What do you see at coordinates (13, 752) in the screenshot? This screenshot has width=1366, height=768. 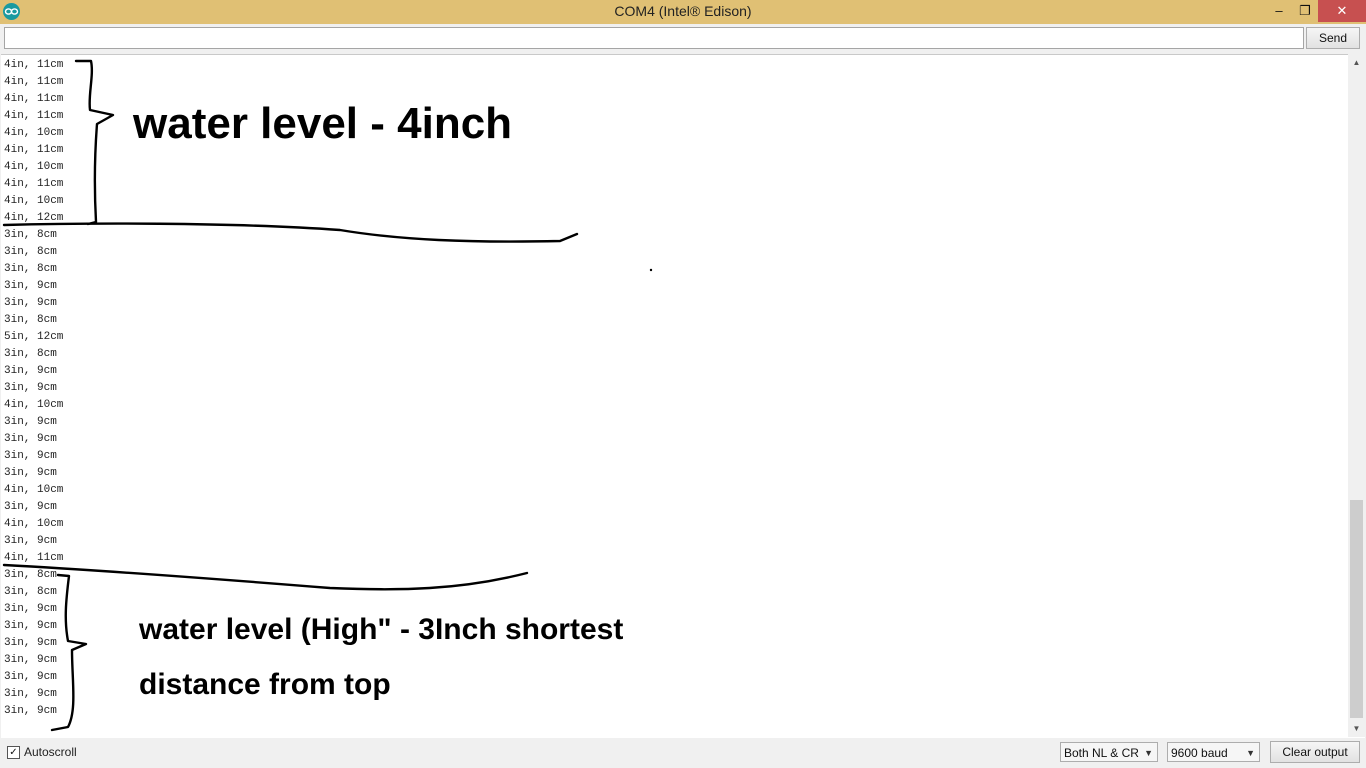 I see `autoscroll-checkbox: ✓` at bounding box center [13, 752].